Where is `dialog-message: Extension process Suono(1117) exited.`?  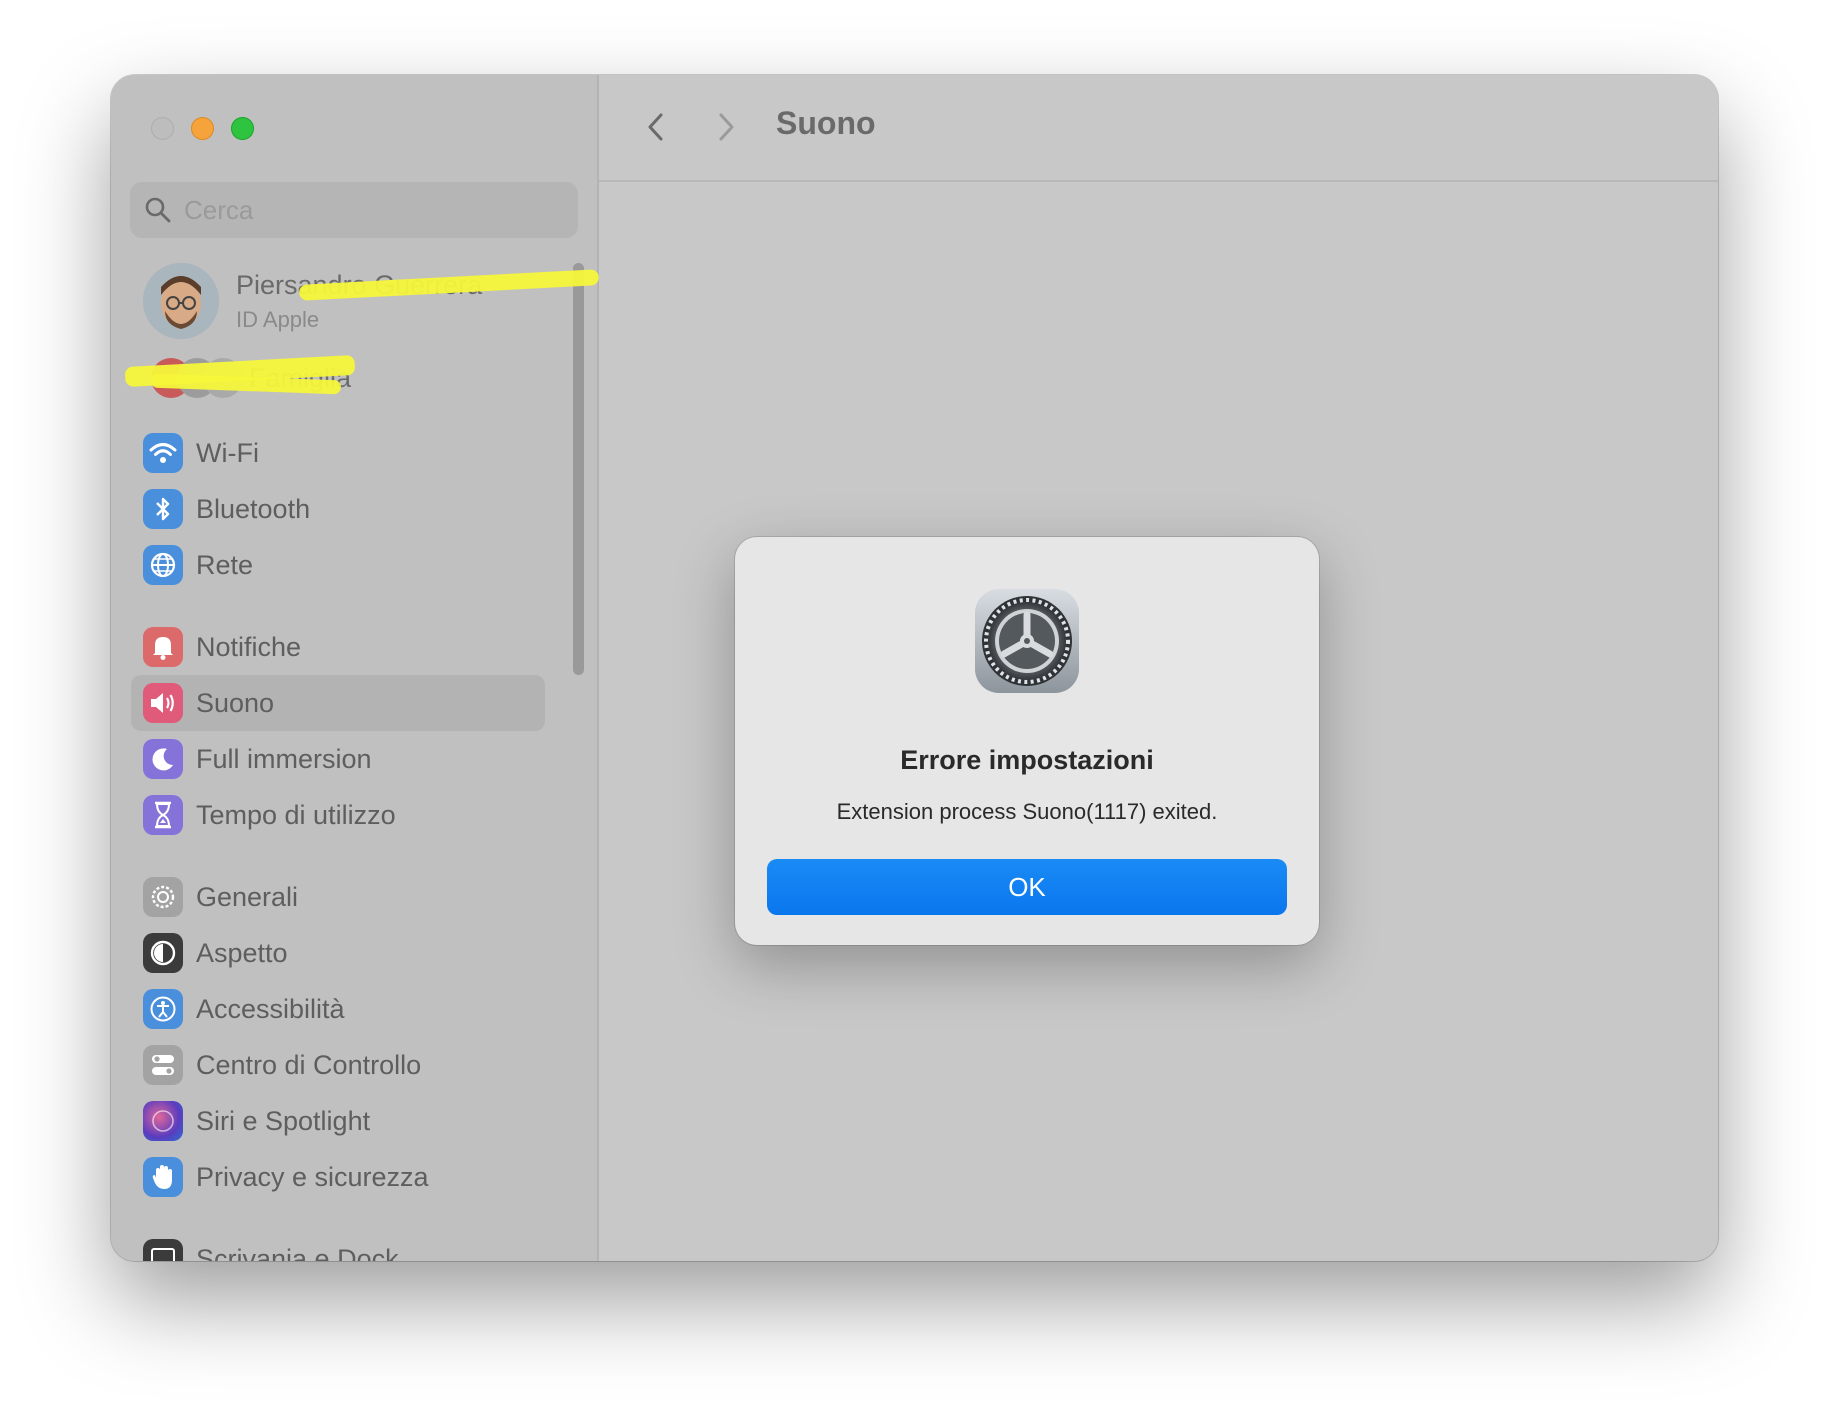
dialog-message: Extension process Suono(1117) exited. is located at coordinates (1027, 811).